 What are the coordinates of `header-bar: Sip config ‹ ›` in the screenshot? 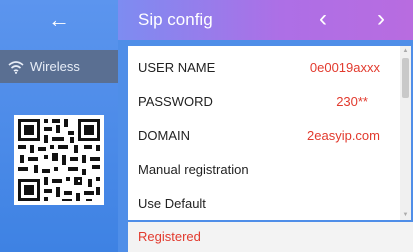 It's located at (265, 20).